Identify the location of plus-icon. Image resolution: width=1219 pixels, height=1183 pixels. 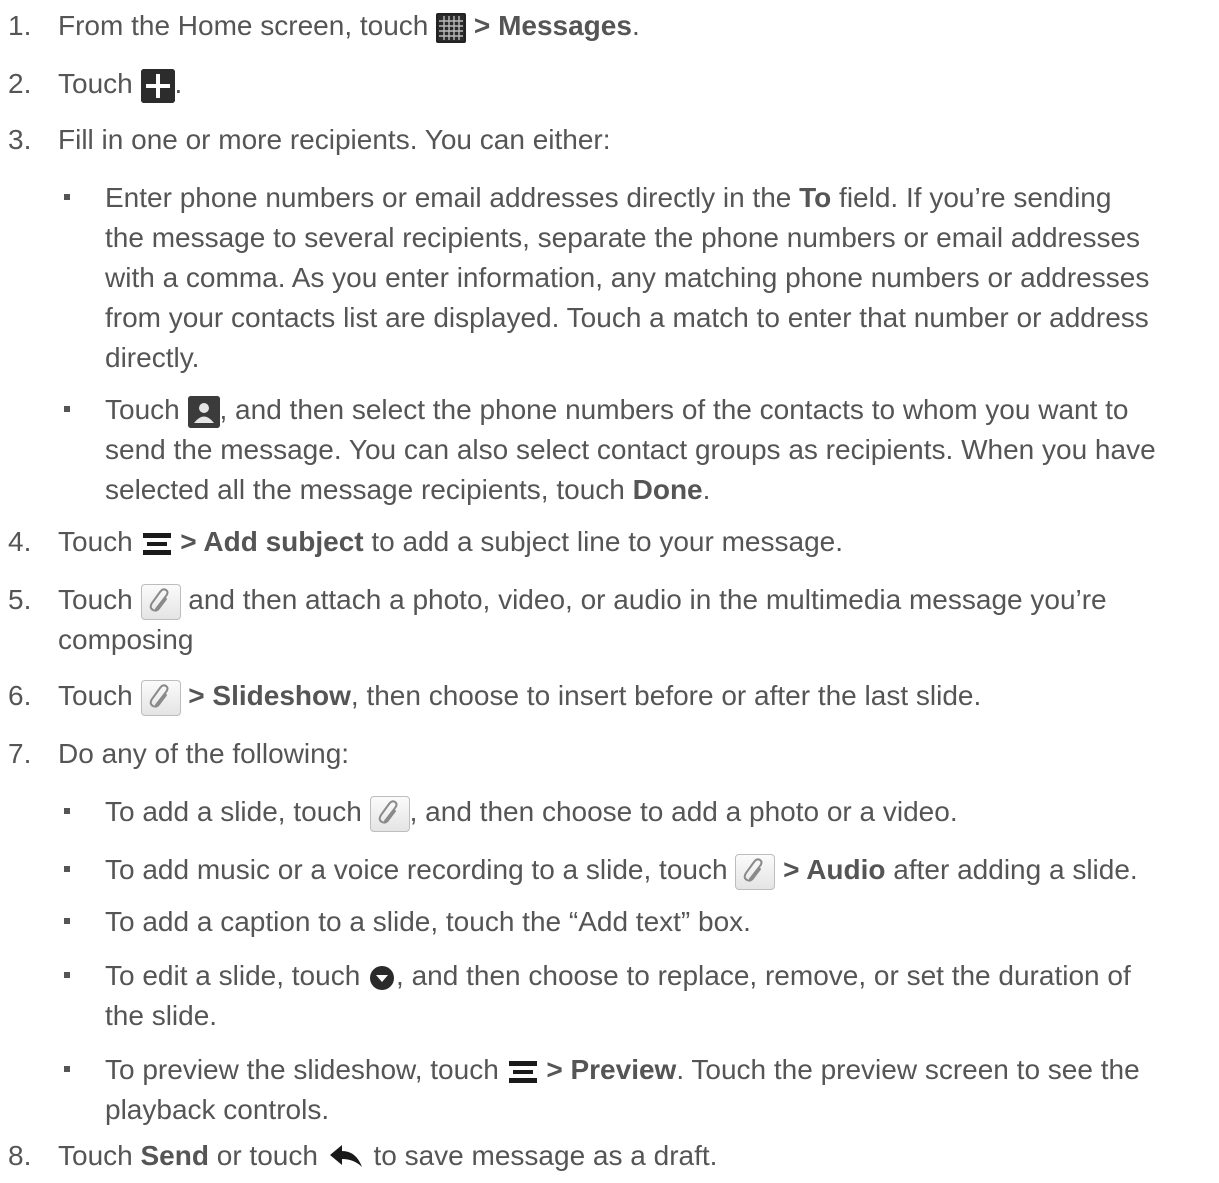
(157, 85).